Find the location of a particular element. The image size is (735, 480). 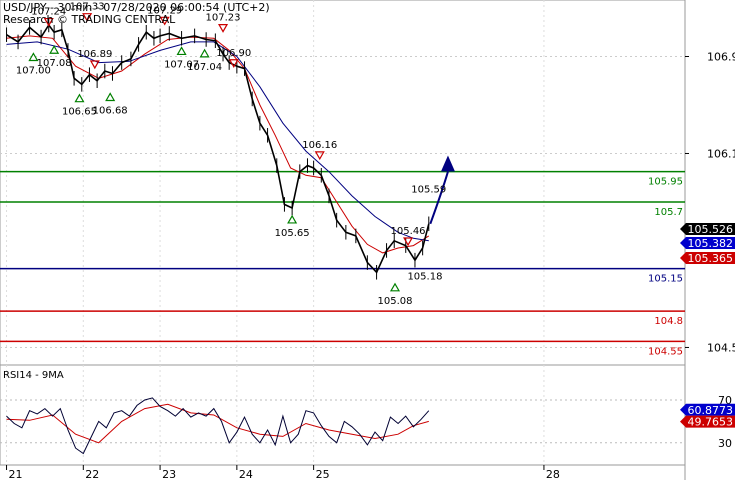

swing-low-label: 107.04 is located at coordinates (204, 67).